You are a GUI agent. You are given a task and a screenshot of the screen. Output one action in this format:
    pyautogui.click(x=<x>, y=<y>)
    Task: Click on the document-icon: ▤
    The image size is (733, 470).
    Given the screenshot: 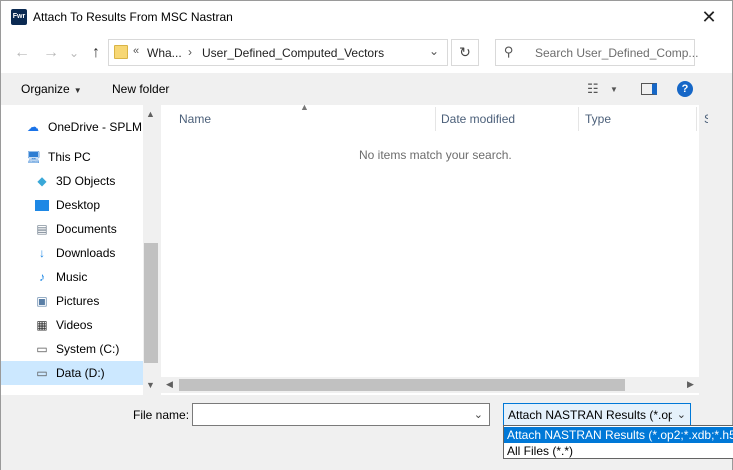 What is the action you would take?
    pyautogui.click(x=42, y=229)
    